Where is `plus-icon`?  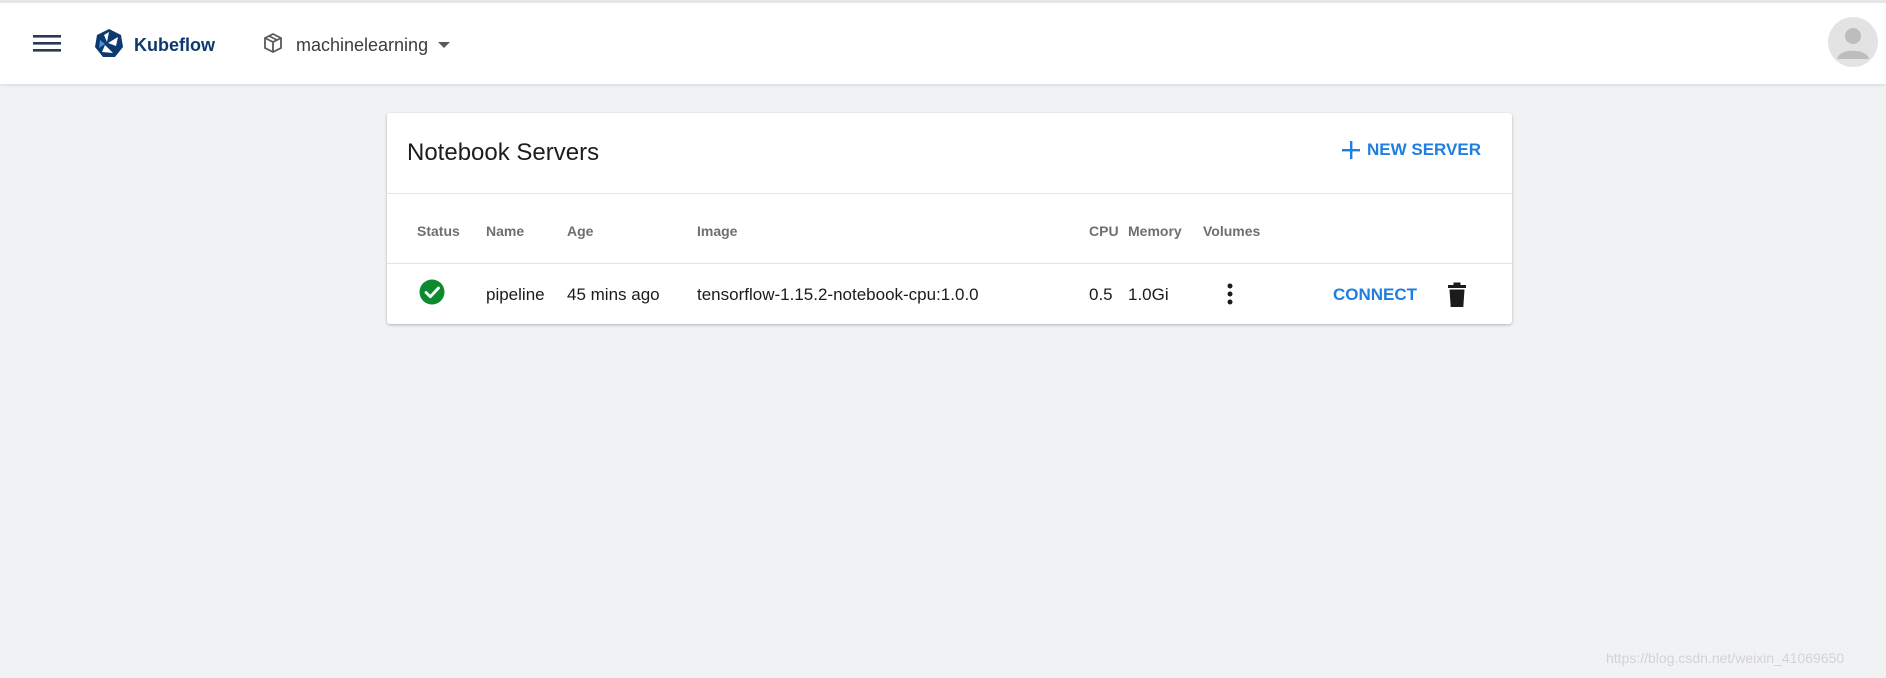
plus-icon is located at coordinates (1354, 150).